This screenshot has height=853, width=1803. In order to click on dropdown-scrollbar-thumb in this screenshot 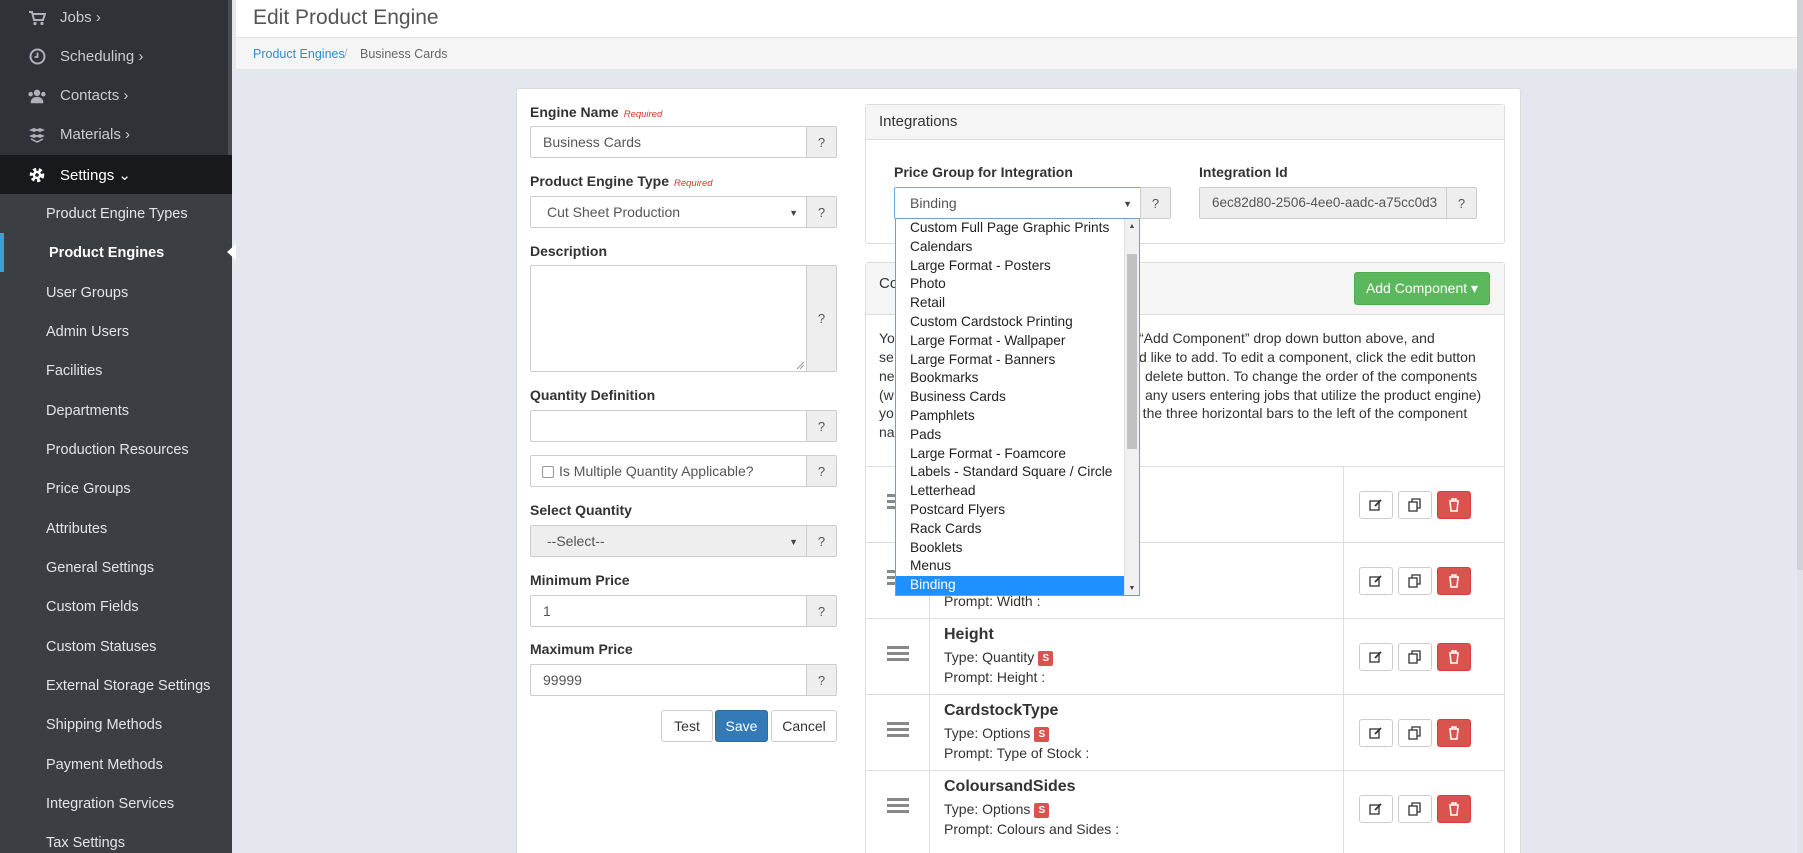, I will do `click(1132, 351)`.